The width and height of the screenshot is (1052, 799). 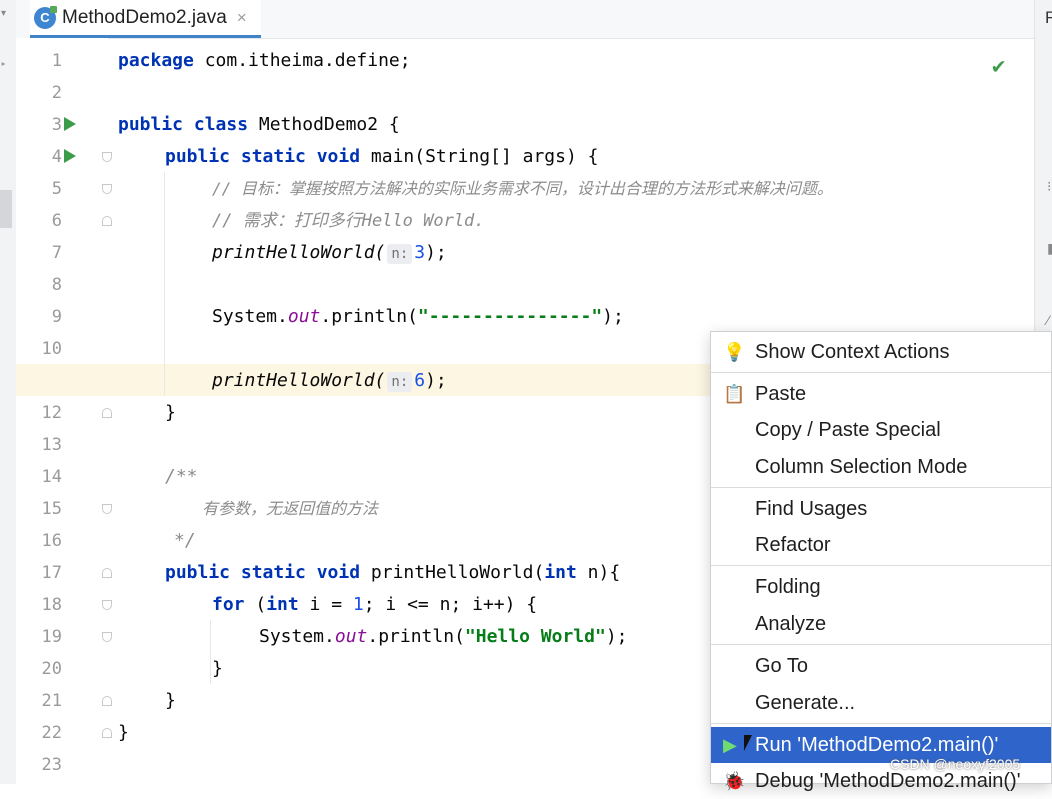 What do you see at coordinates (56, 157) in the screenshot?
I see `line-number: 4` at bounding box center [56, 157].